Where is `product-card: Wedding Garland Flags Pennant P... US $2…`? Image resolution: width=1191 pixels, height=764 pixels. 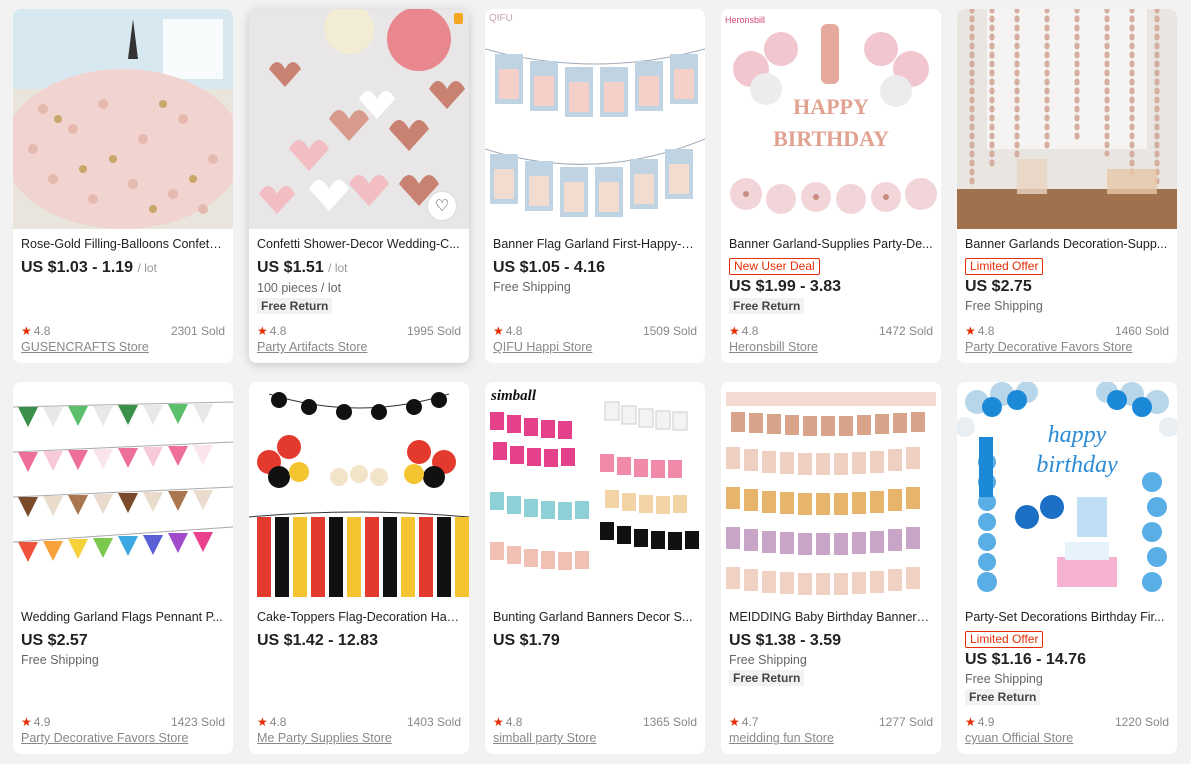
product-card: Wedding Garland Flags Pennant P... US $2… is located at coordinates (123, 568).